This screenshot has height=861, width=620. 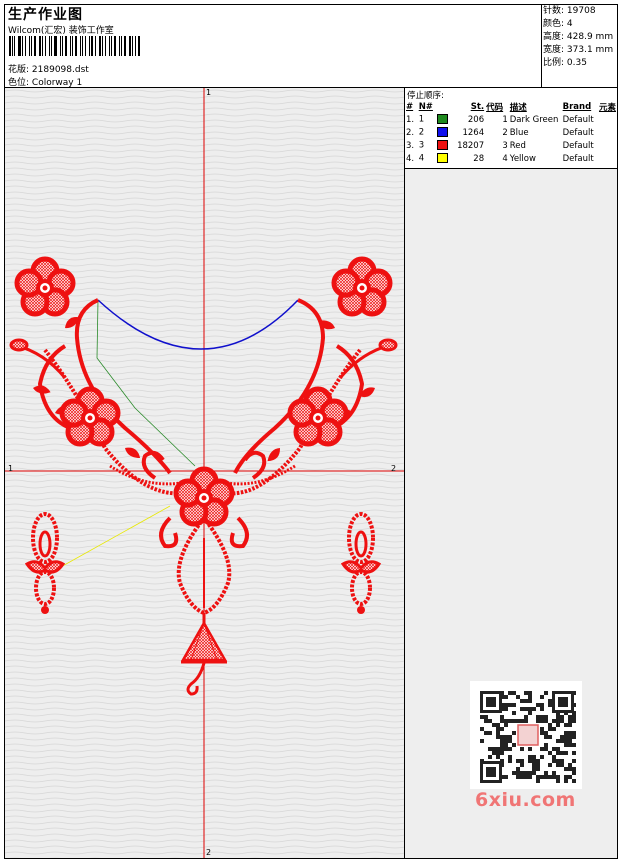 I want to click on cell-n: 3, so click(x=433, y=145).